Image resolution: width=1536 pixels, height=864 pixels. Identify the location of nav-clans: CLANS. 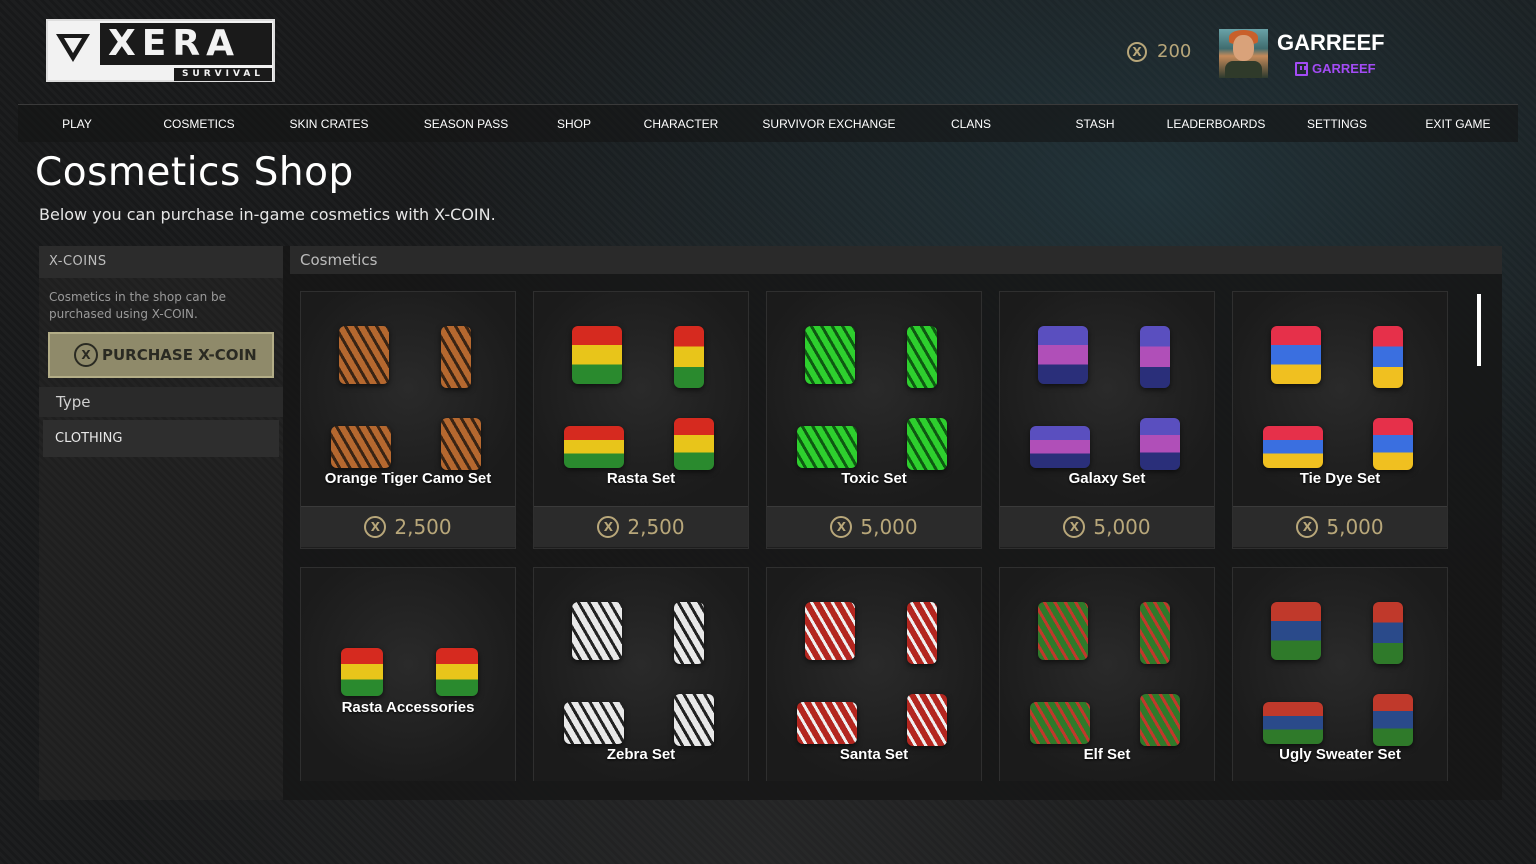
(971, 124).